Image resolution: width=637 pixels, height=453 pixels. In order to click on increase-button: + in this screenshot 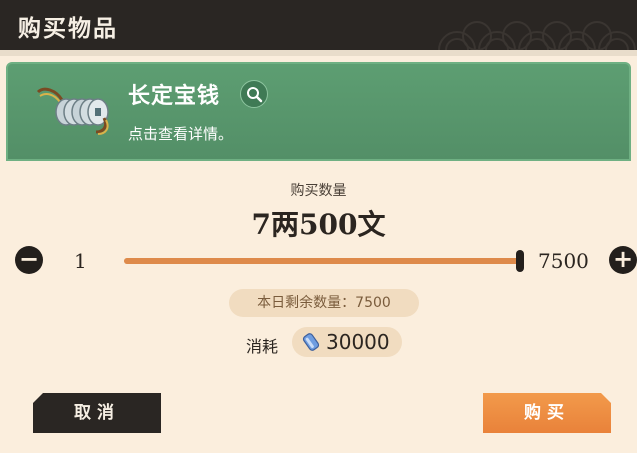, I will do `click(623, 260)`.